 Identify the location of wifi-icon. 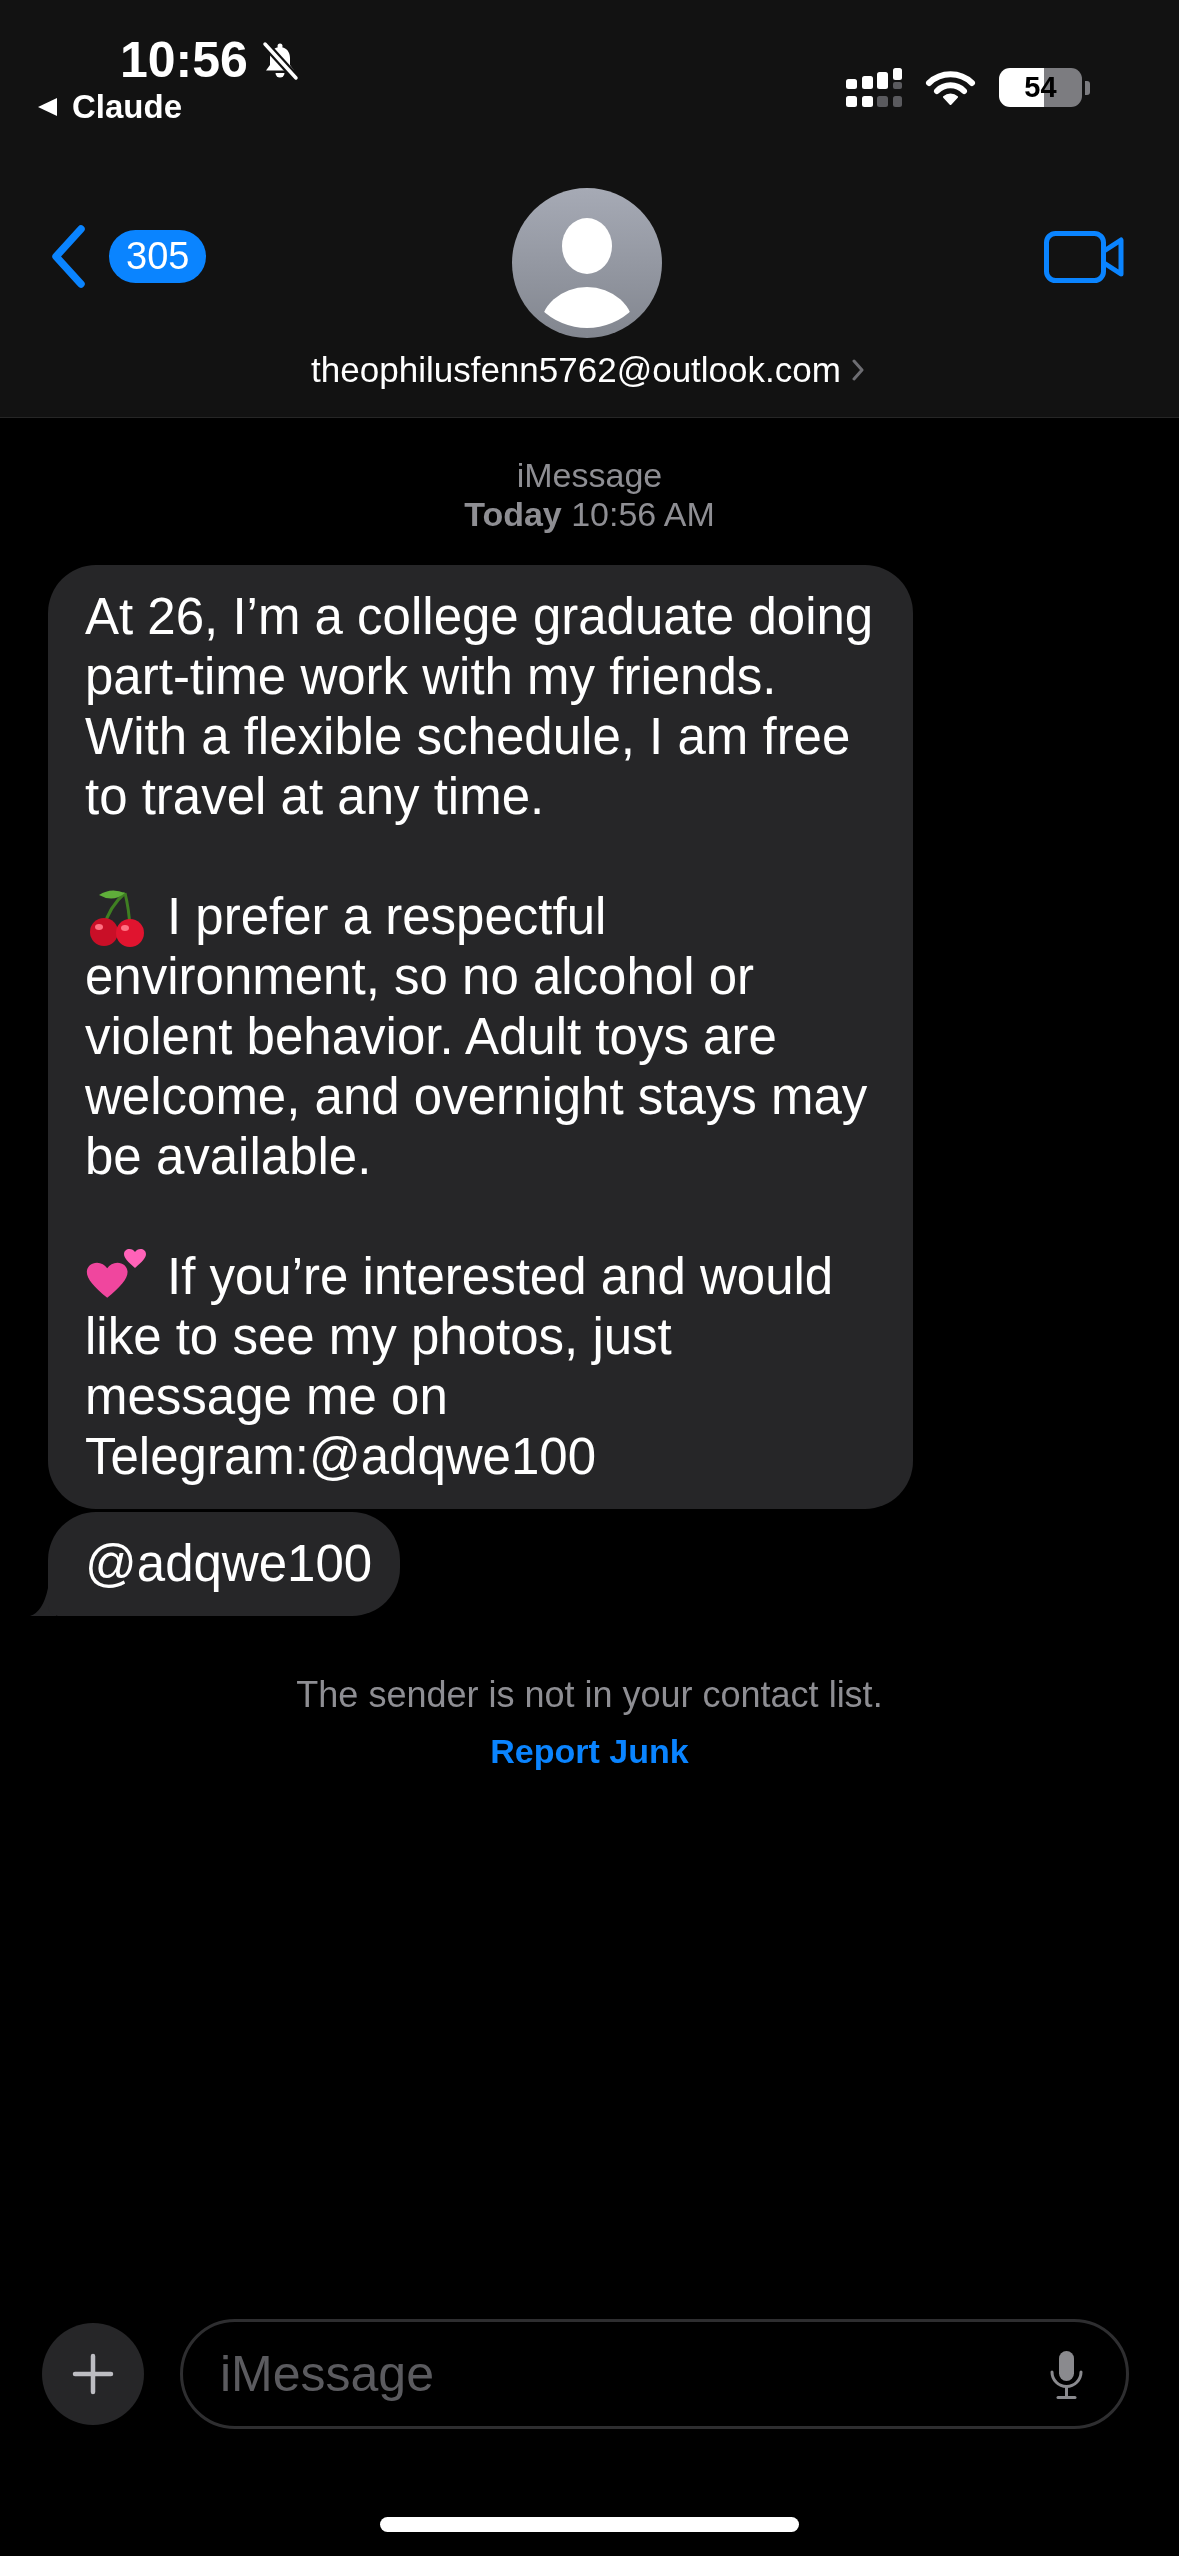
(950, 87).